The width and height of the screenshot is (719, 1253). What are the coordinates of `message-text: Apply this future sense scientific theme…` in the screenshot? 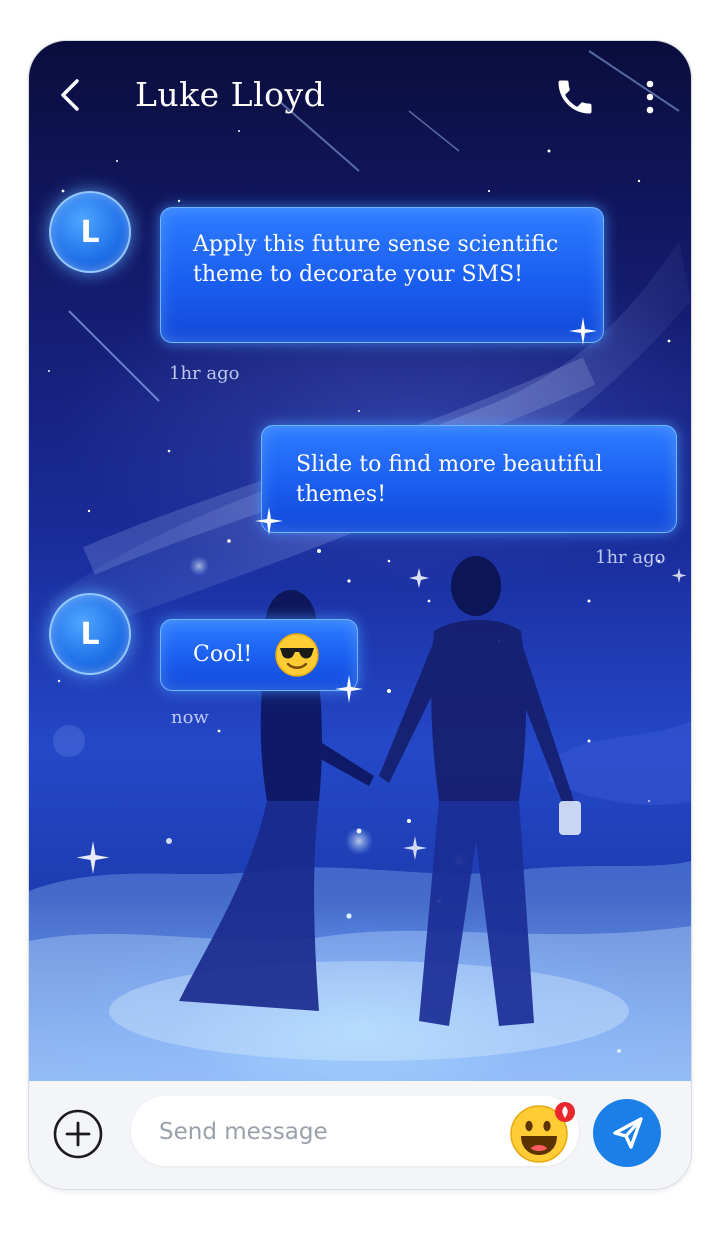 It's located at (376, 259).